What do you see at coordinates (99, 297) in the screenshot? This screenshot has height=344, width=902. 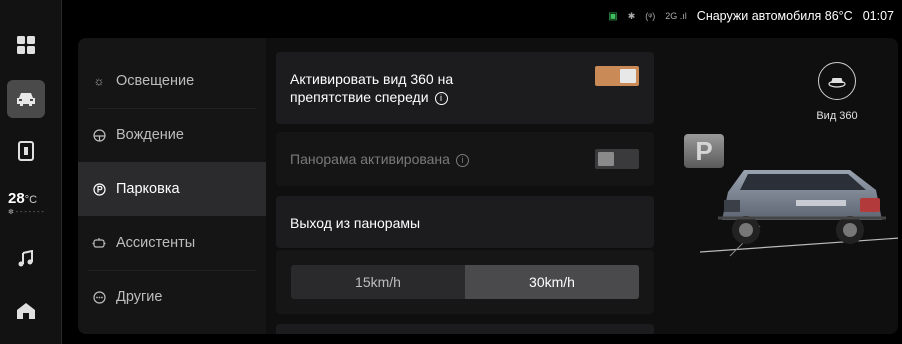 I see `more-icon` at bounding box center [99, 297].